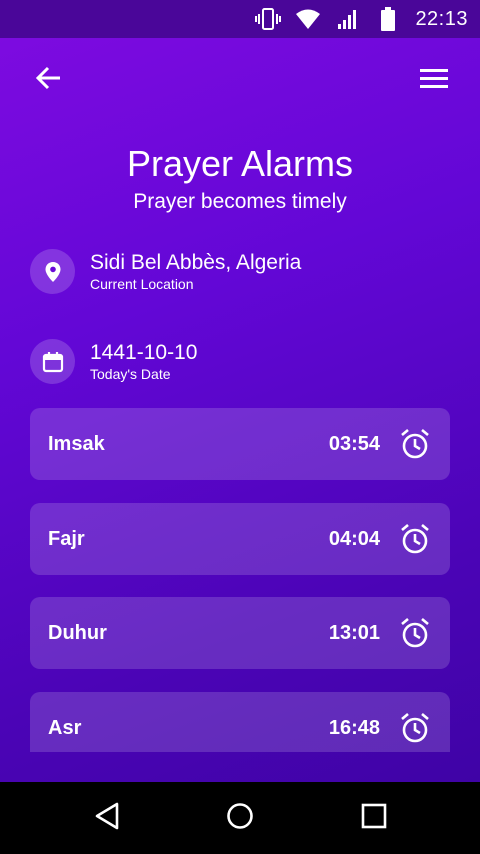  What do you see at coordinates (240, 163) in the screenshot?
I see `page-title: Prayer Alarms` at bounding box center [240, 163].